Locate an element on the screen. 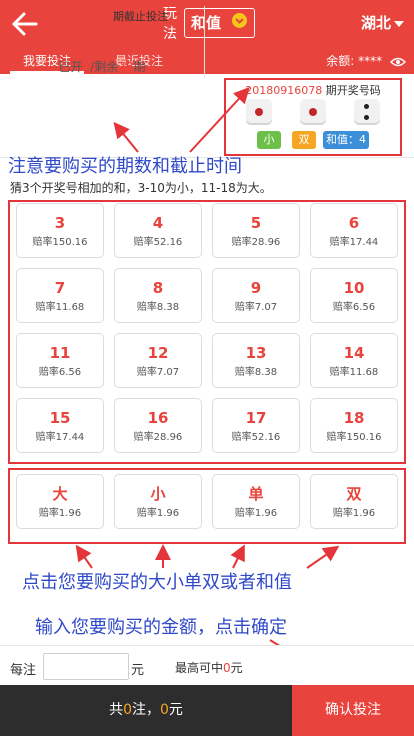 This screenshot has height=736, width=414. sum-option-value: 15 is located at coordinates (60, 418).